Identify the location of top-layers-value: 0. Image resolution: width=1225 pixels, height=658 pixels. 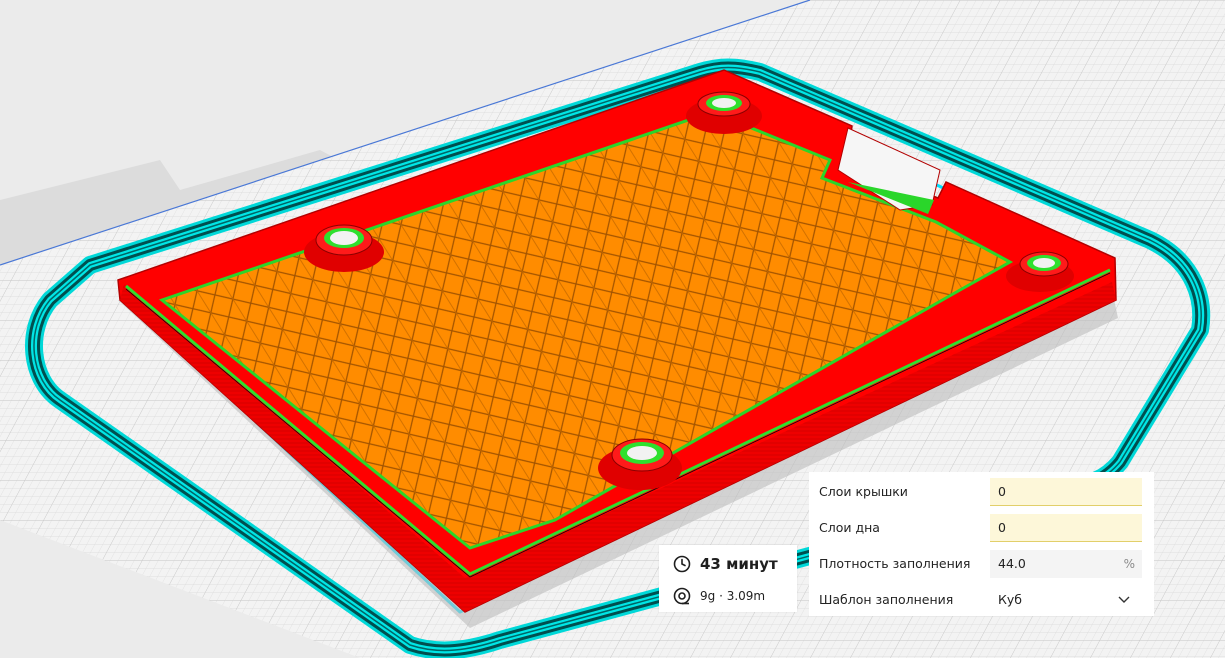
(1002, 491).